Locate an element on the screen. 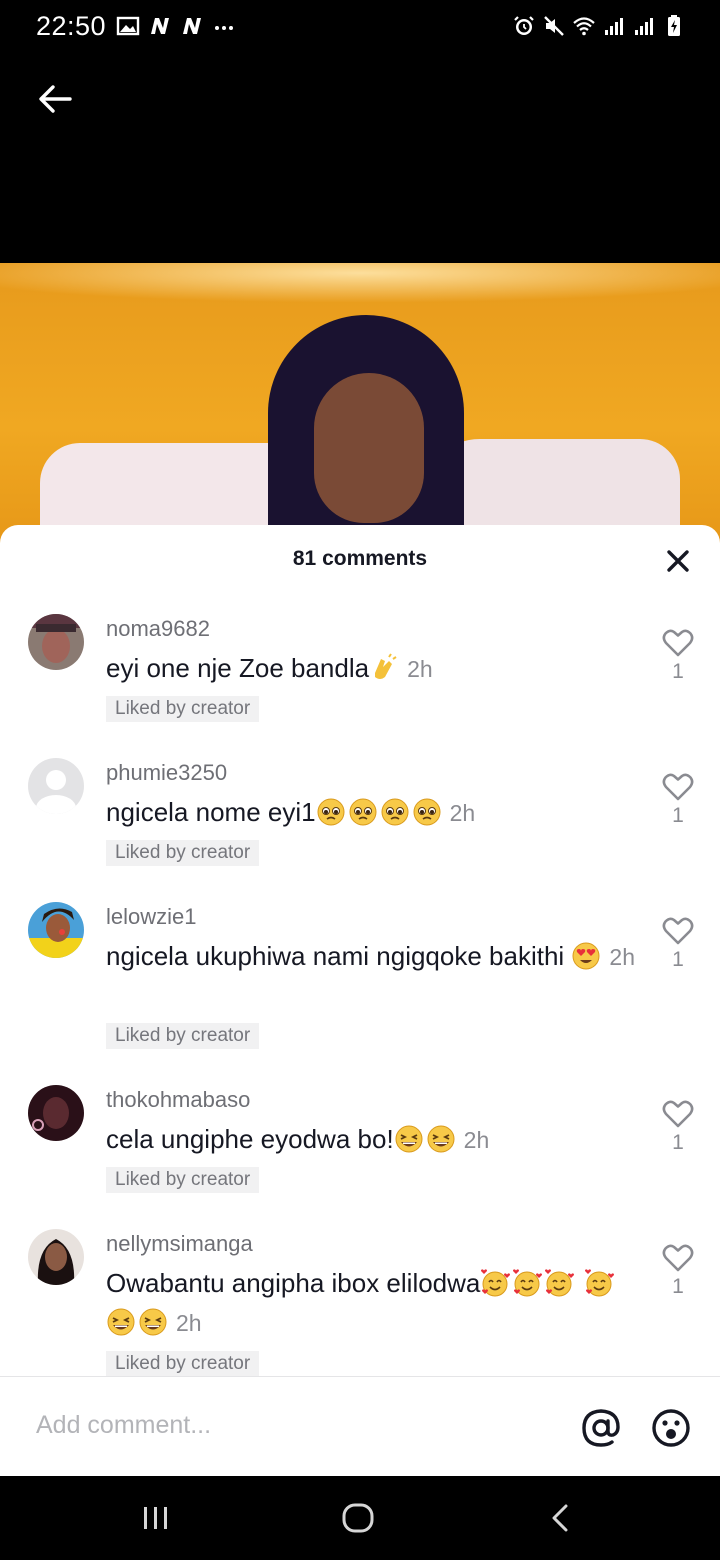 The width and height of the screenshot is (720, 1560). home-icon is located at coordinates (358, 1518).